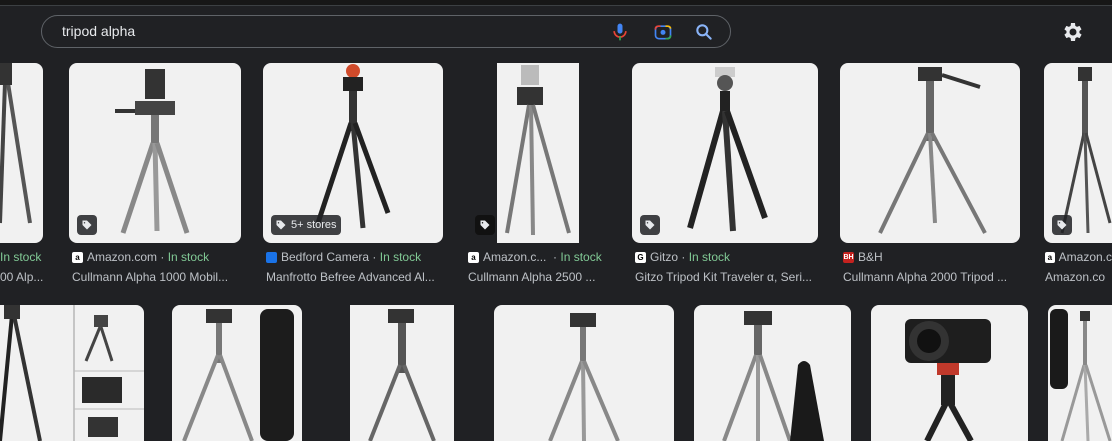 Image resolution: width=1112 pixels, height=441 pixels. Describe the element at coordinates (704, 32) in the screenshot. I see `search-icon` at that location.